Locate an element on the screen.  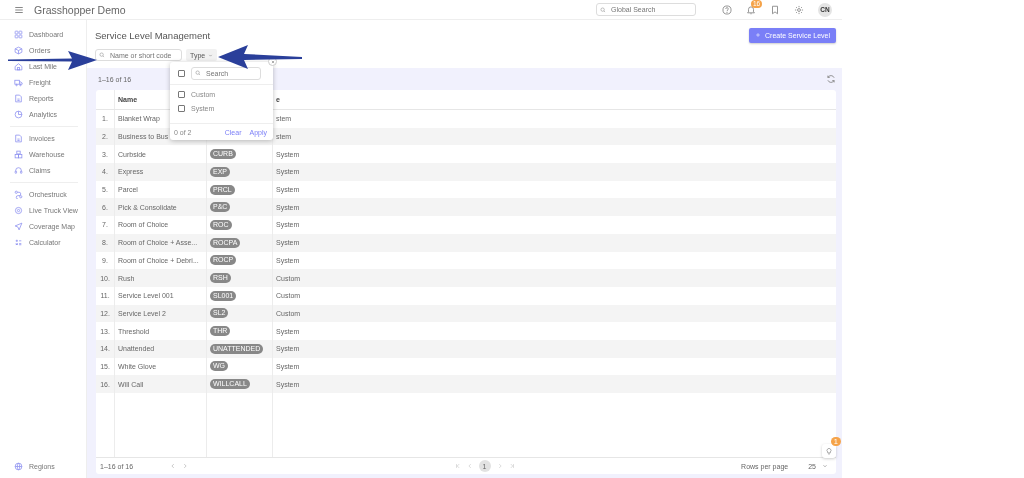
send-icon is located at coordinates (18, 226).